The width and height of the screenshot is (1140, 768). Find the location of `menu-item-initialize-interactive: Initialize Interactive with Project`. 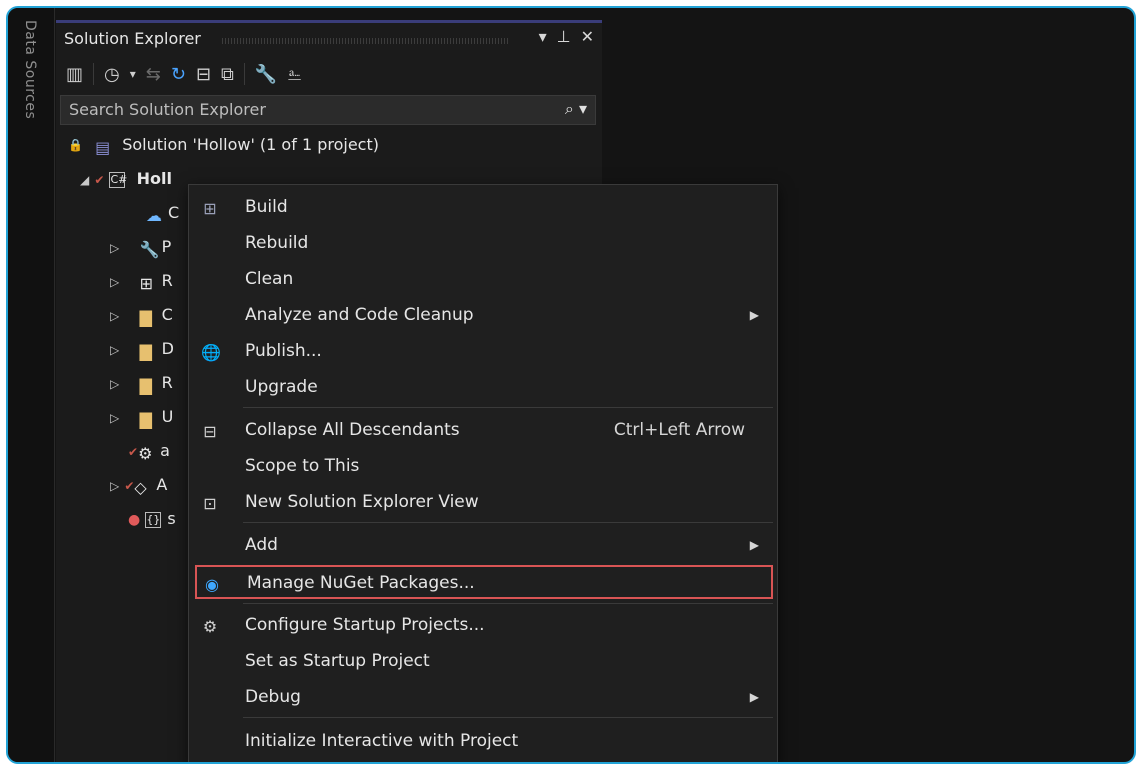

menu-item-initialize-interactive: Initialize Interactive with Project is located at coordinates (483, 742).